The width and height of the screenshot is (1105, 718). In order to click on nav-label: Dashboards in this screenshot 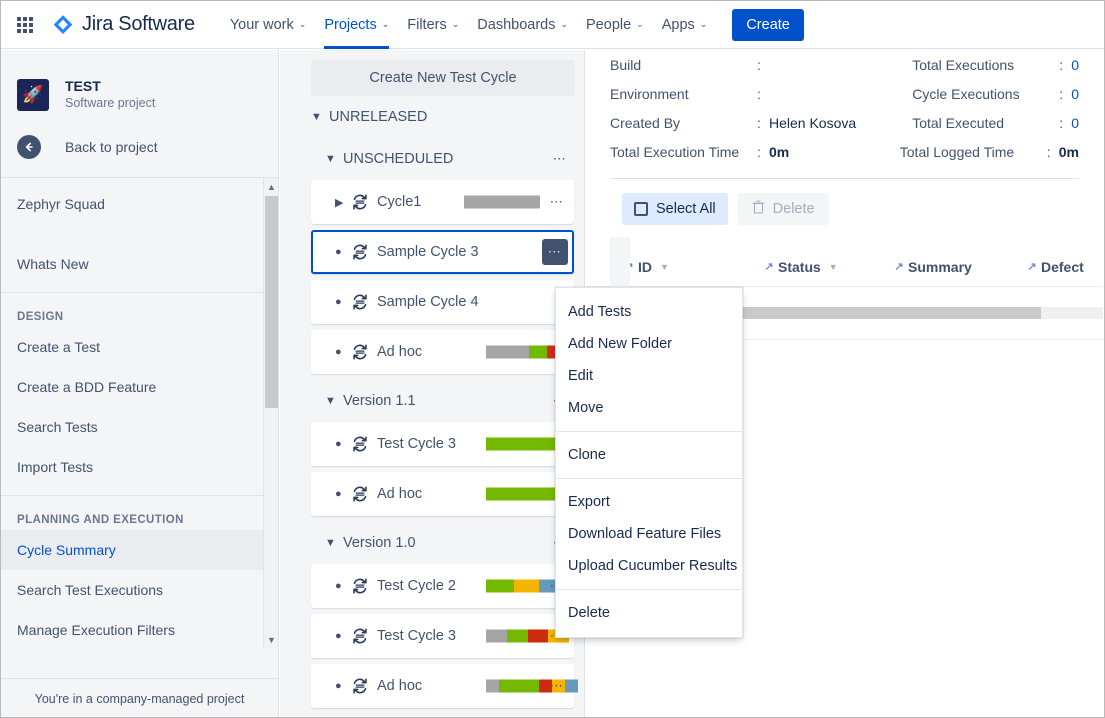, I will do `click(516, 24)`.